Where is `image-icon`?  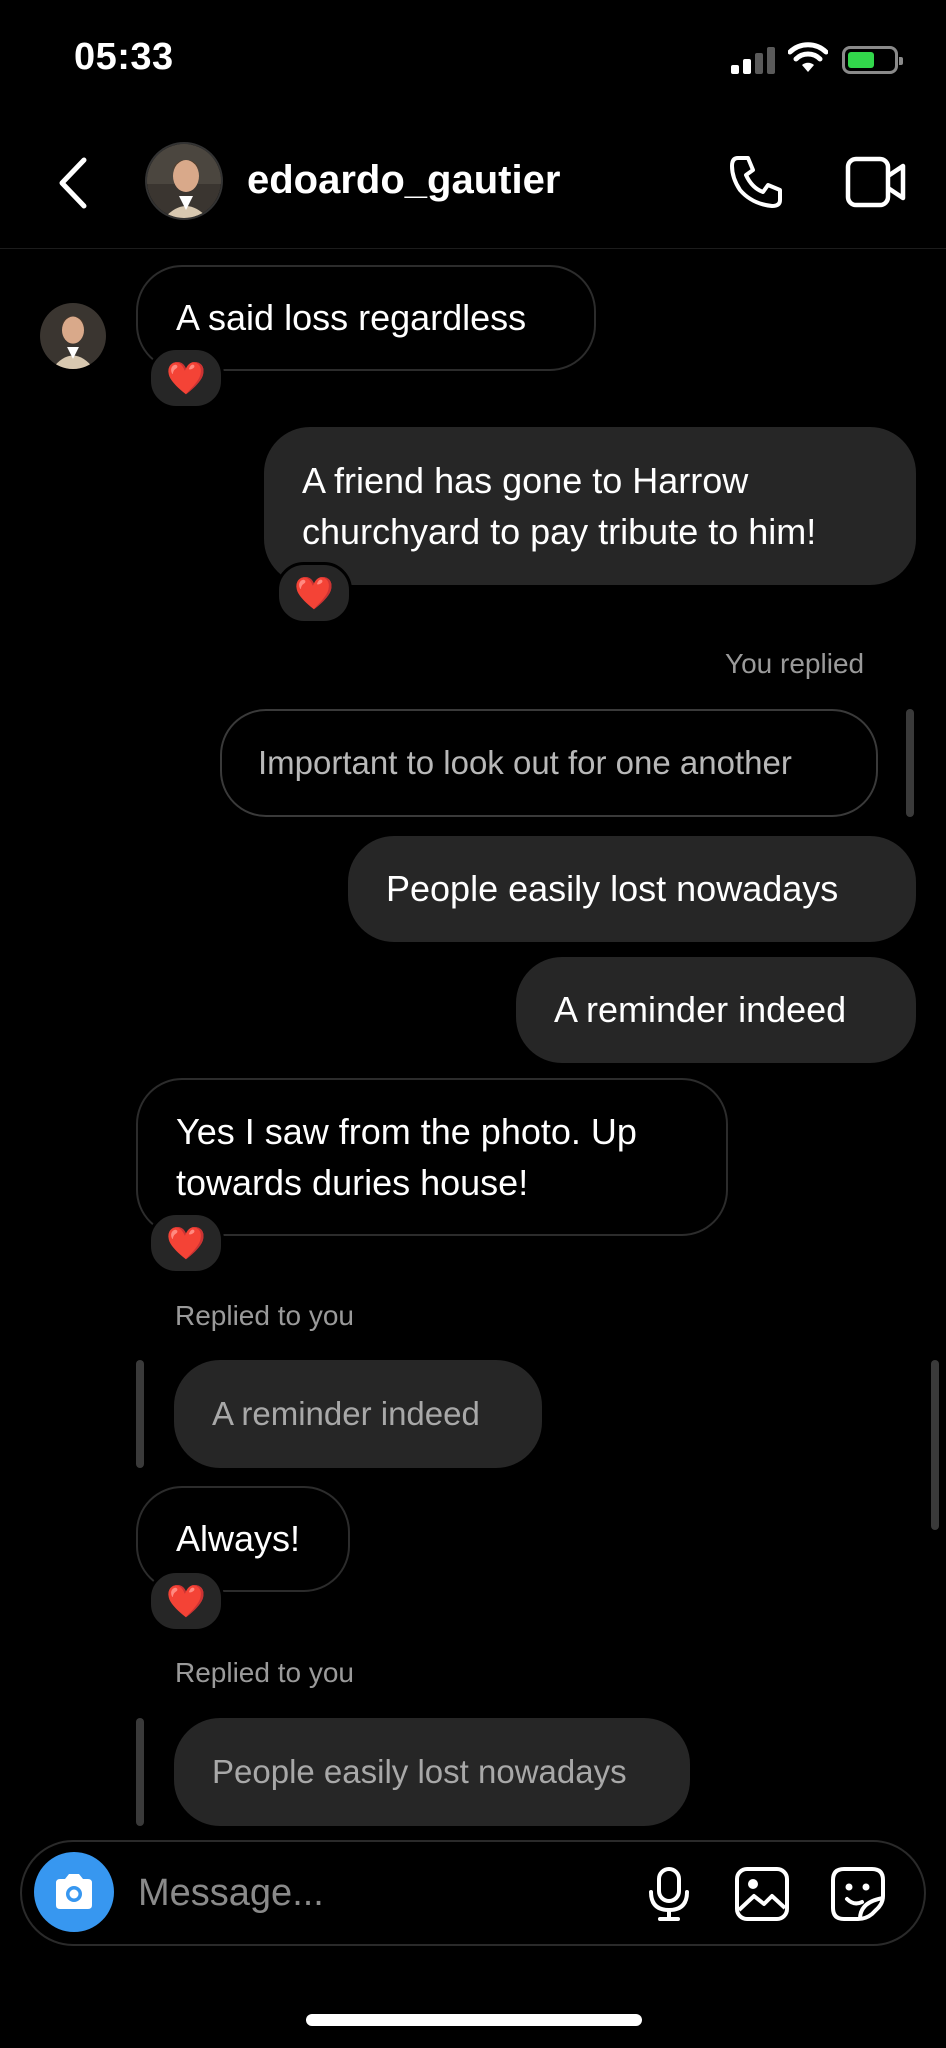
image-icon is located at coordinates (762, 1894).